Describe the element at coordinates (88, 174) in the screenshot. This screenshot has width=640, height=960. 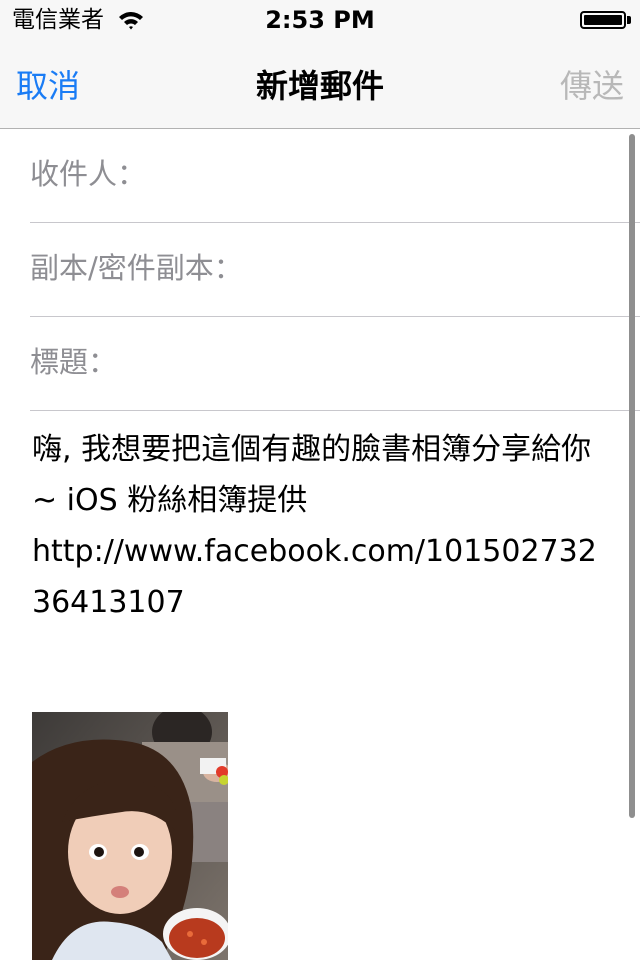
I see `to-label: 收件人：` at that location.